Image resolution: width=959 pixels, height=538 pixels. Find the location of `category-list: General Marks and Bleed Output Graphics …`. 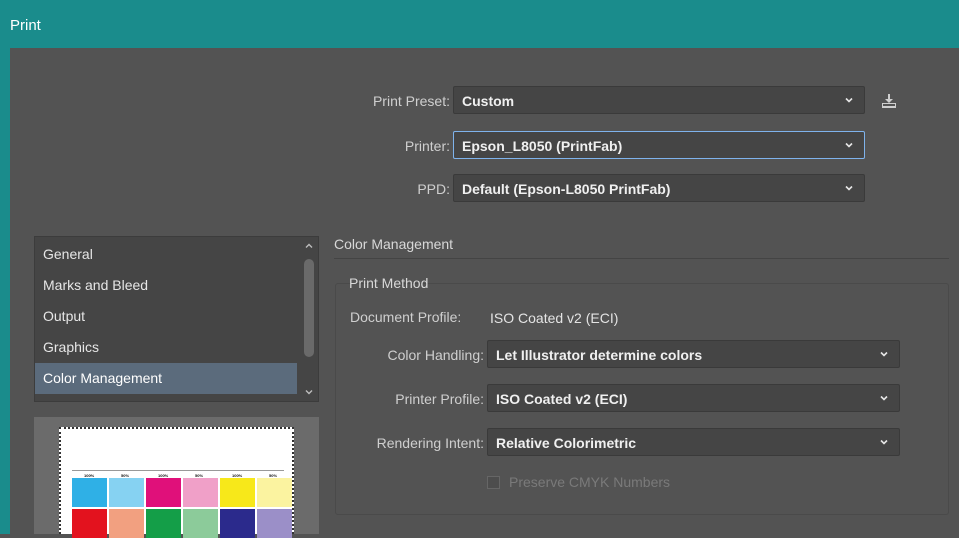

category-list: General Marks and Bleed Output Graphics … is located at coordinates (176, 319).